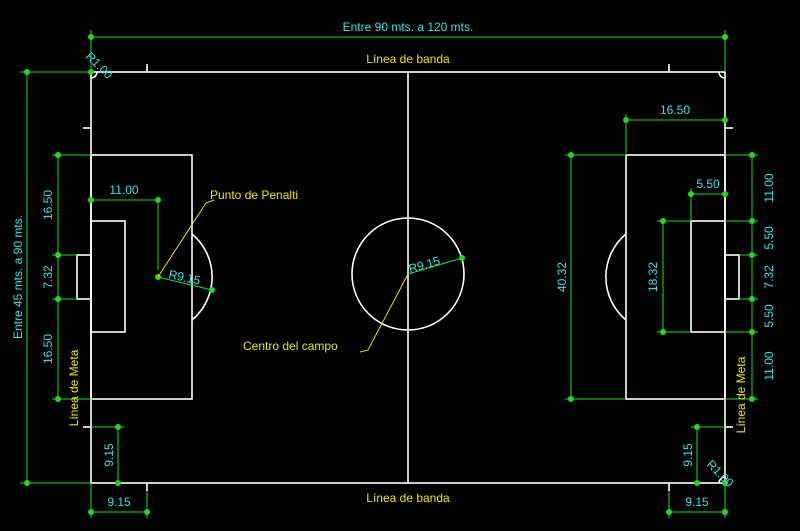  Describe the element at coordinates (74, 387) in the screenshot. I see `goal-line-left-label: Línea de Meta` at that location.